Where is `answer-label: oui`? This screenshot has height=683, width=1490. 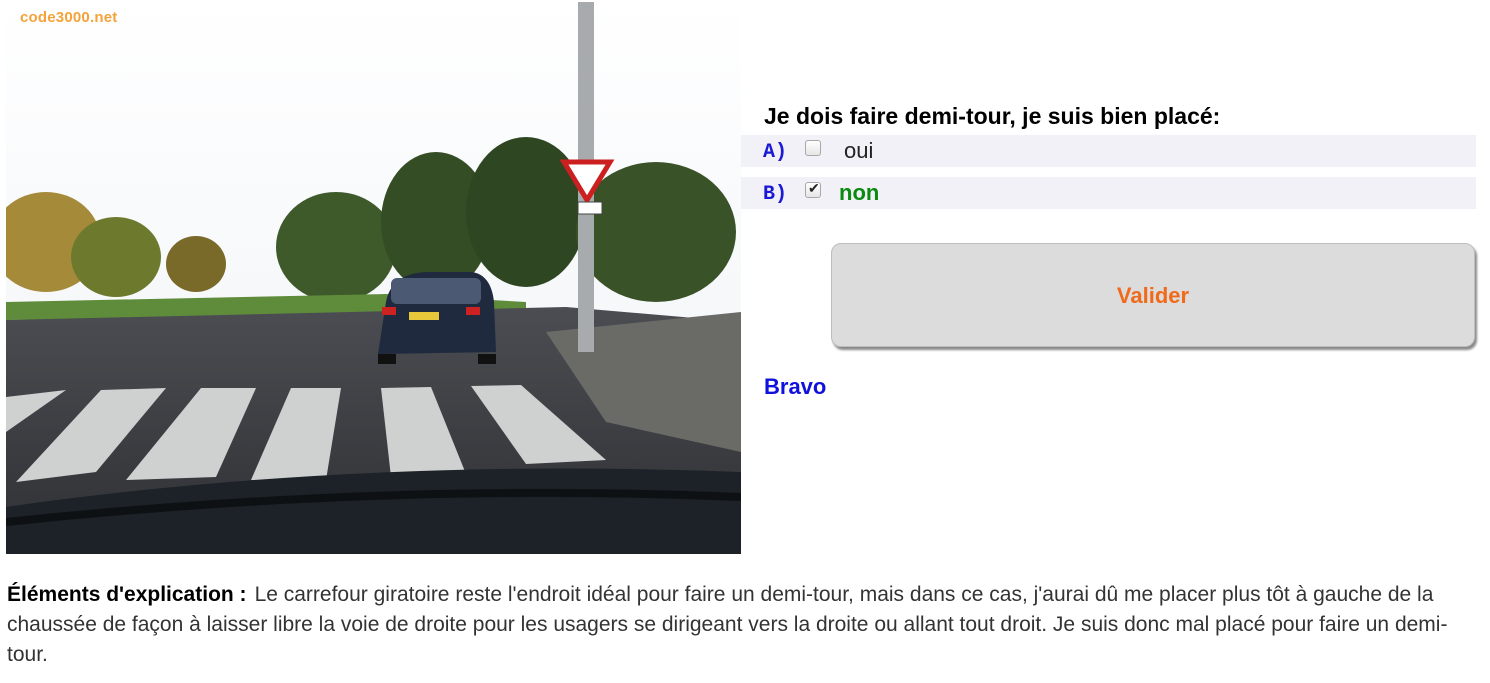 answer-label: oui is located at coordinates (859, 150).